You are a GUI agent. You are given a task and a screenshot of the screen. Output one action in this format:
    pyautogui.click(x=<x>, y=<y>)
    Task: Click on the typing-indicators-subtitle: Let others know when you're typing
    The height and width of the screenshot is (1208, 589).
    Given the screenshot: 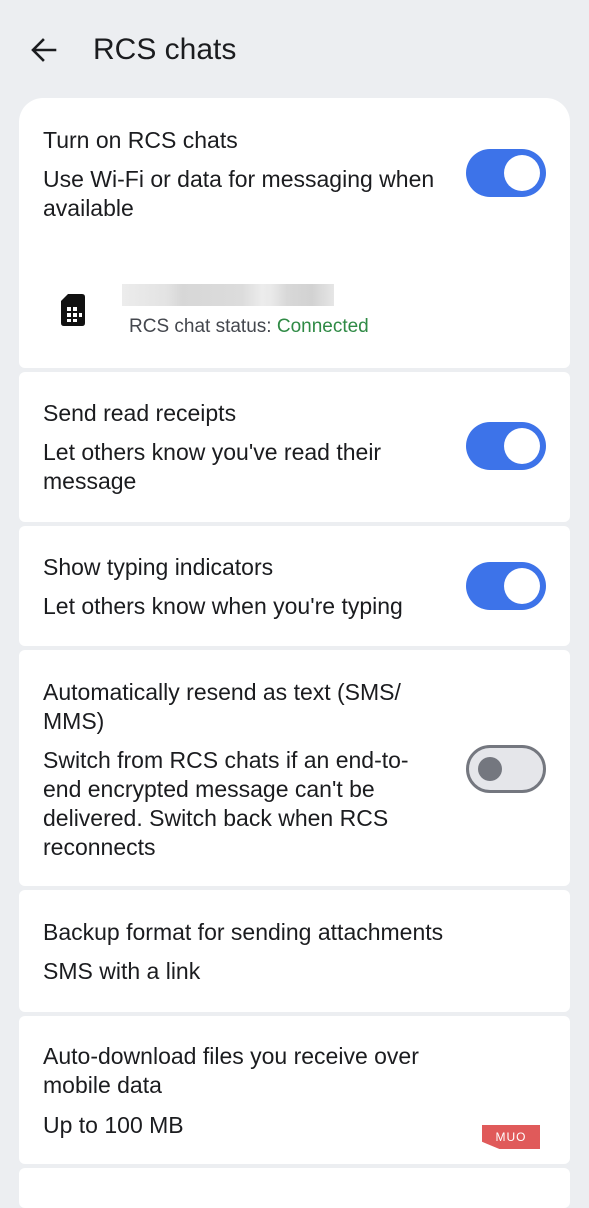 What is the action you would take?
    pyautogui.click(x=223, y=606)
    